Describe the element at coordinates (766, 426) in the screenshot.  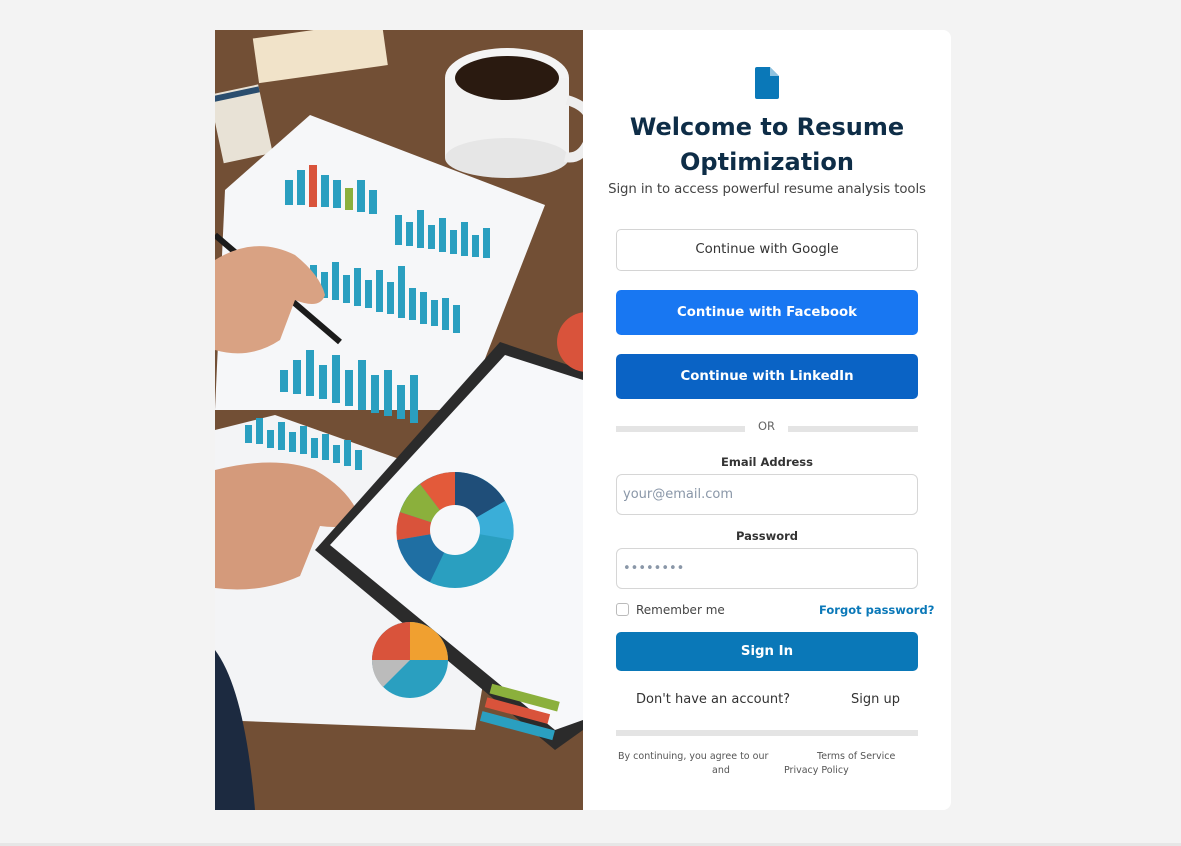
I see `divider-or-text: OR` at that location.